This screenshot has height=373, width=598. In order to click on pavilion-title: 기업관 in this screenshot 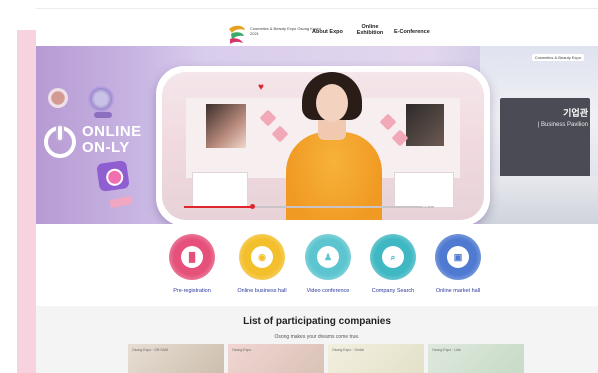, I will do `click(575, 113)`.